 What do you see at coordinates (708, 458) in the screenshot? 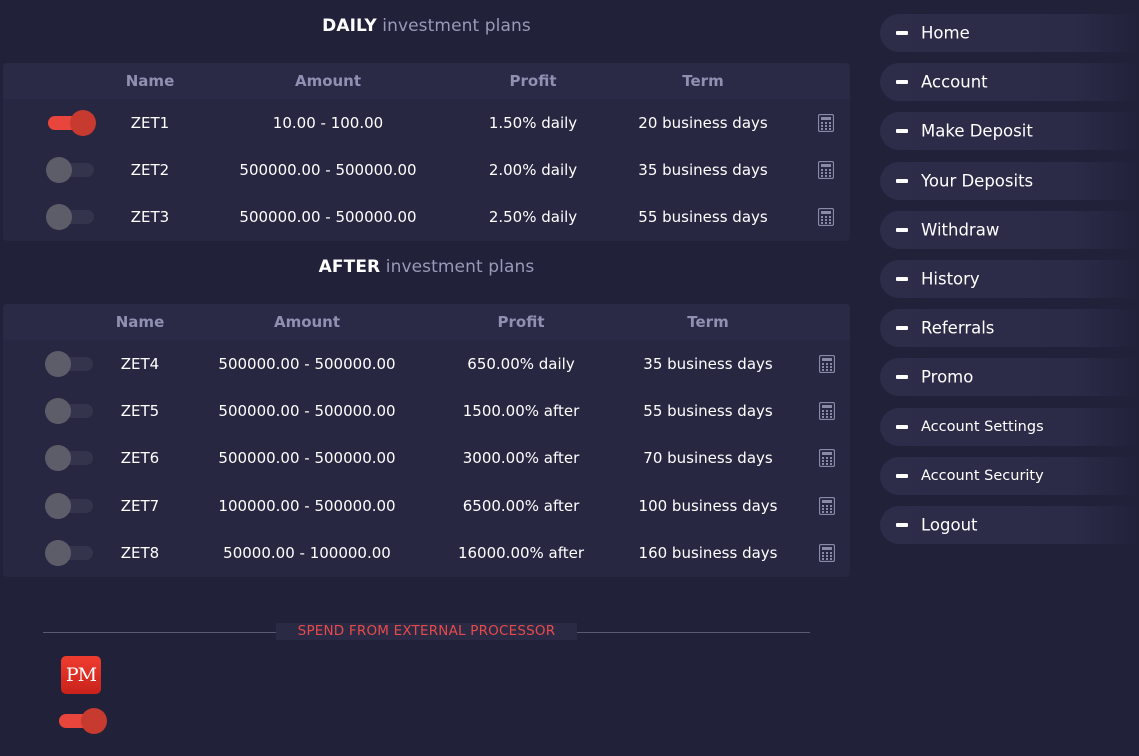
I see `plan-term: 70 business days` at bounding box center [708, 458].